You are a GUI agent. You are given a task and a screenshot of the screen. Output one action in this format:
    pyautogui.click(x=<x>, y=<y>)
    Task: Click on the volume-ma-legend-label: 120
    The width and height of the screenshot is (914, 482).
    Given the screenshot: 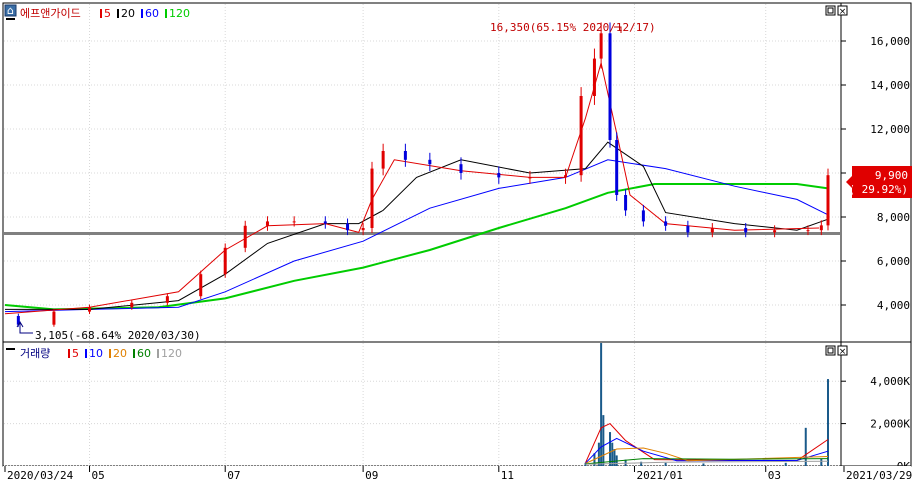 What is the action you would take?
    pyautogui.click(x=171, y=353)
    